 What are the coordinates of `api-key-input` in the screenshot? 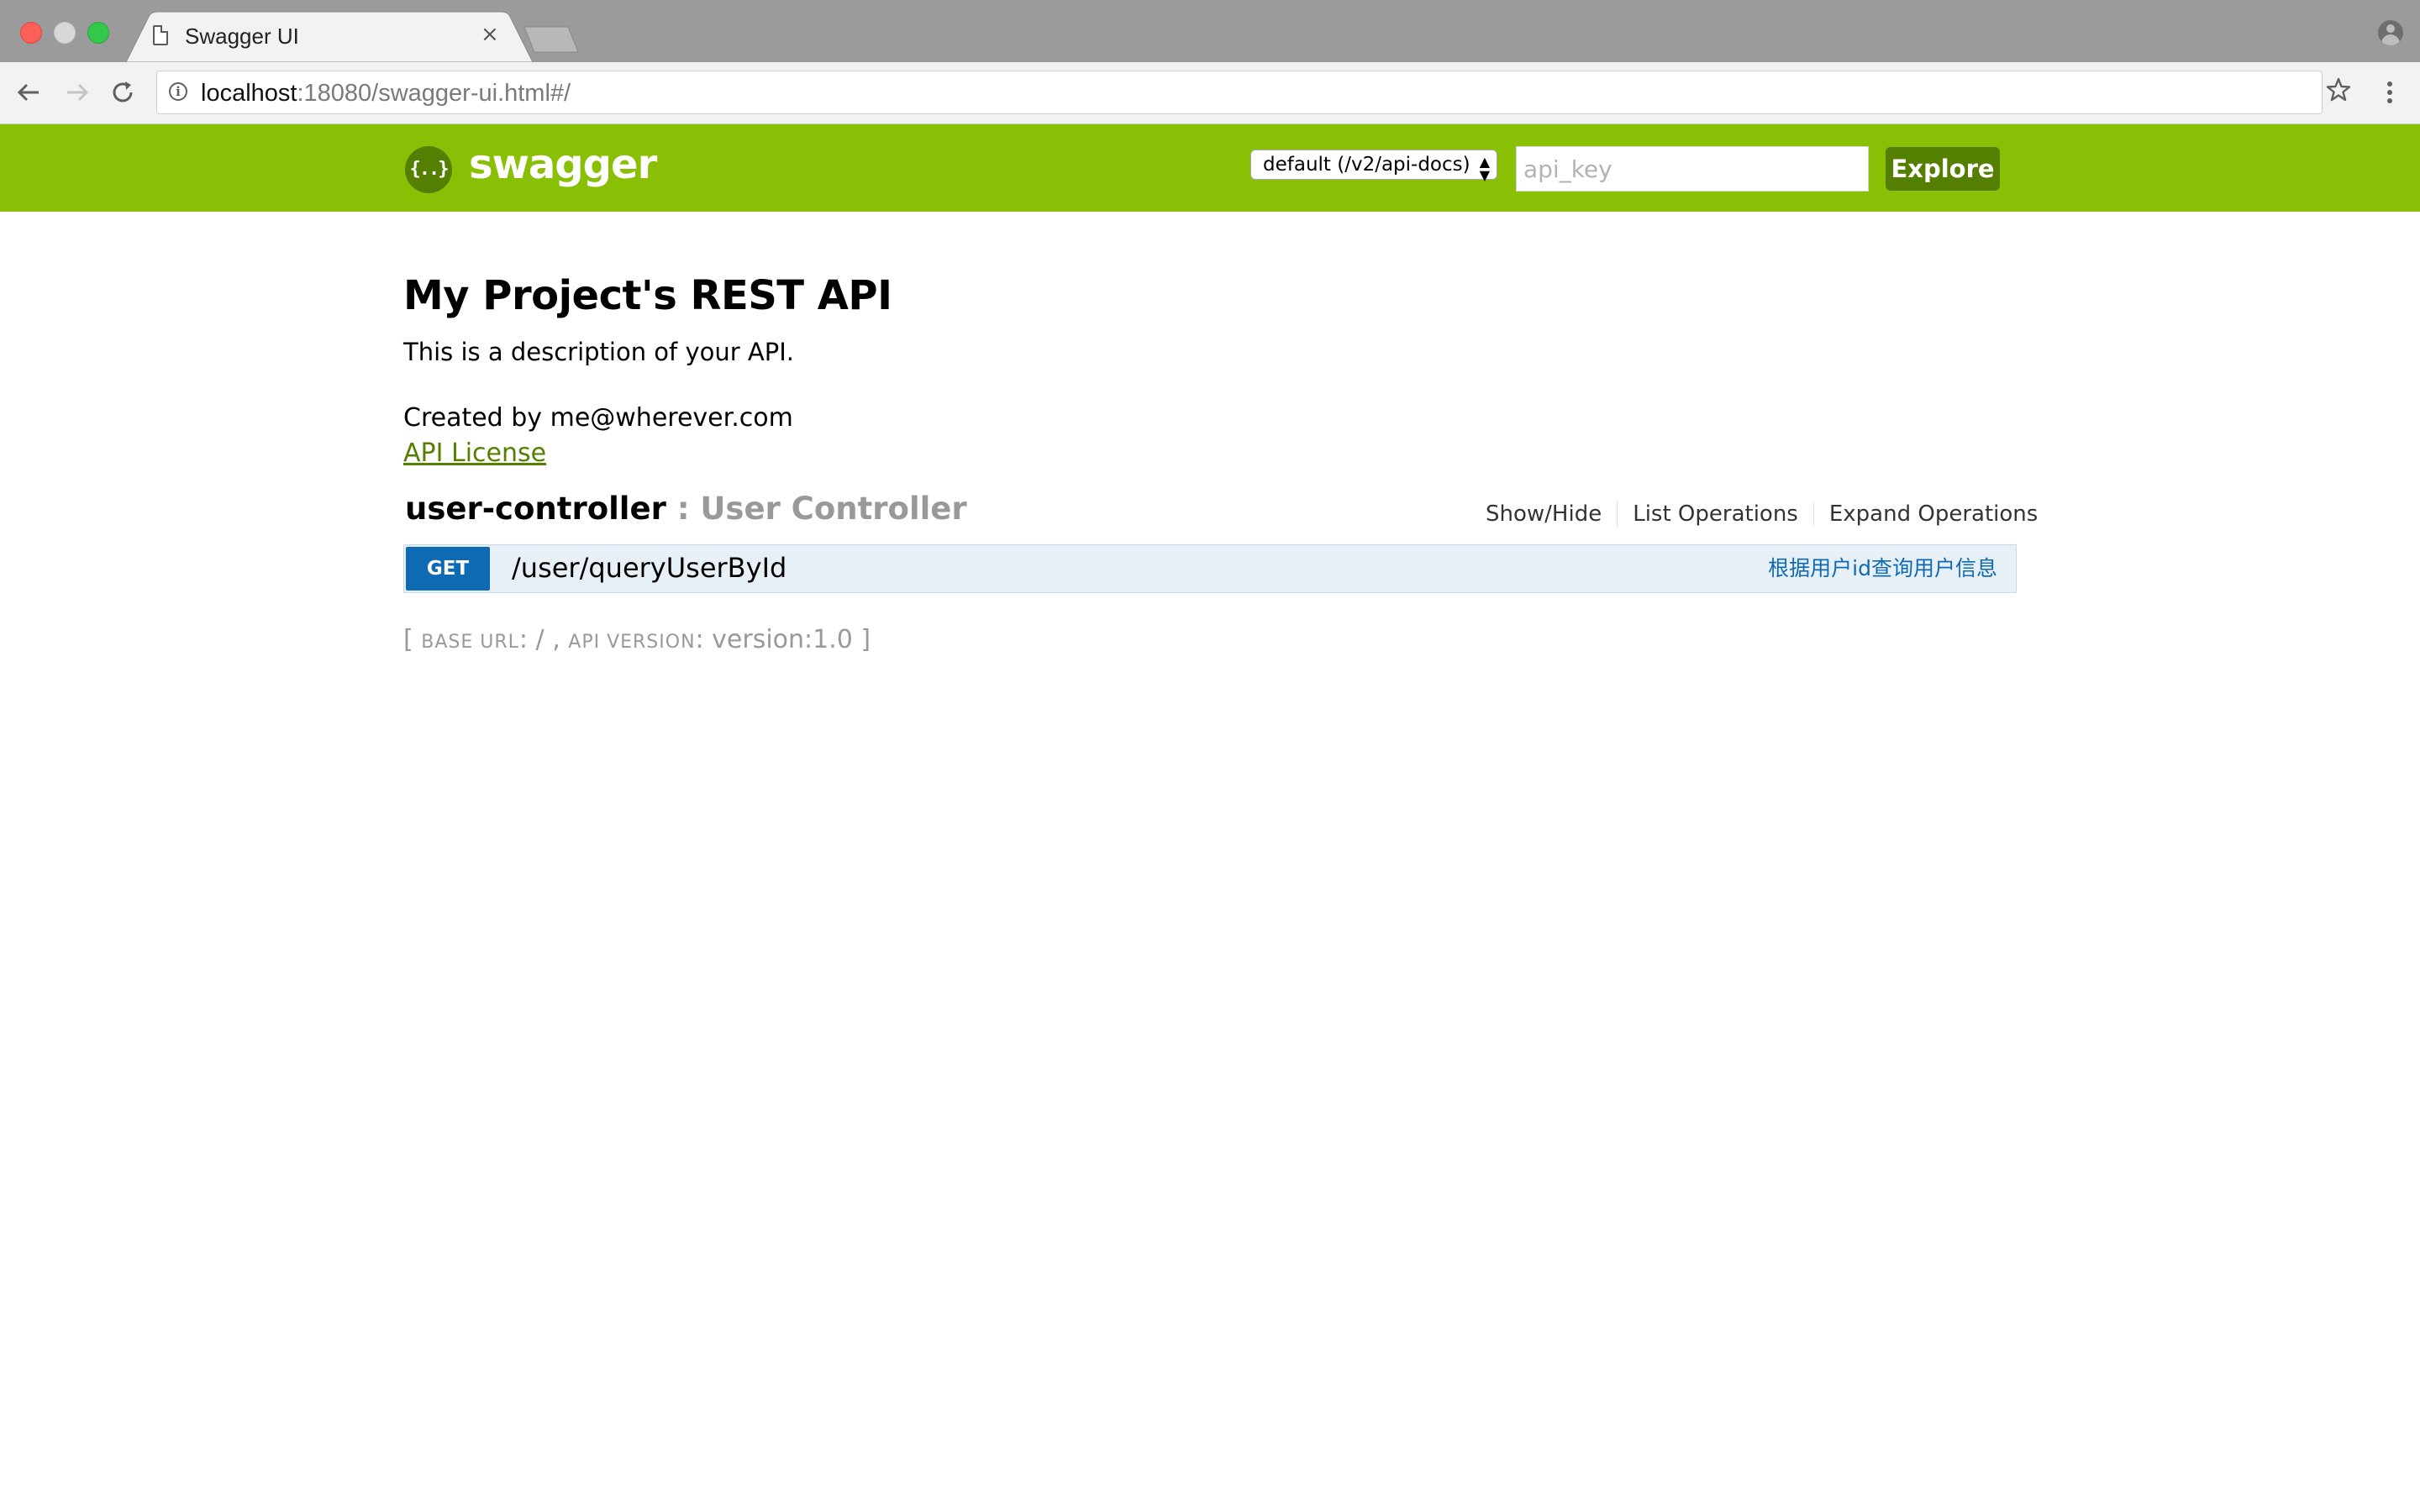 It's located at (1692, 169).